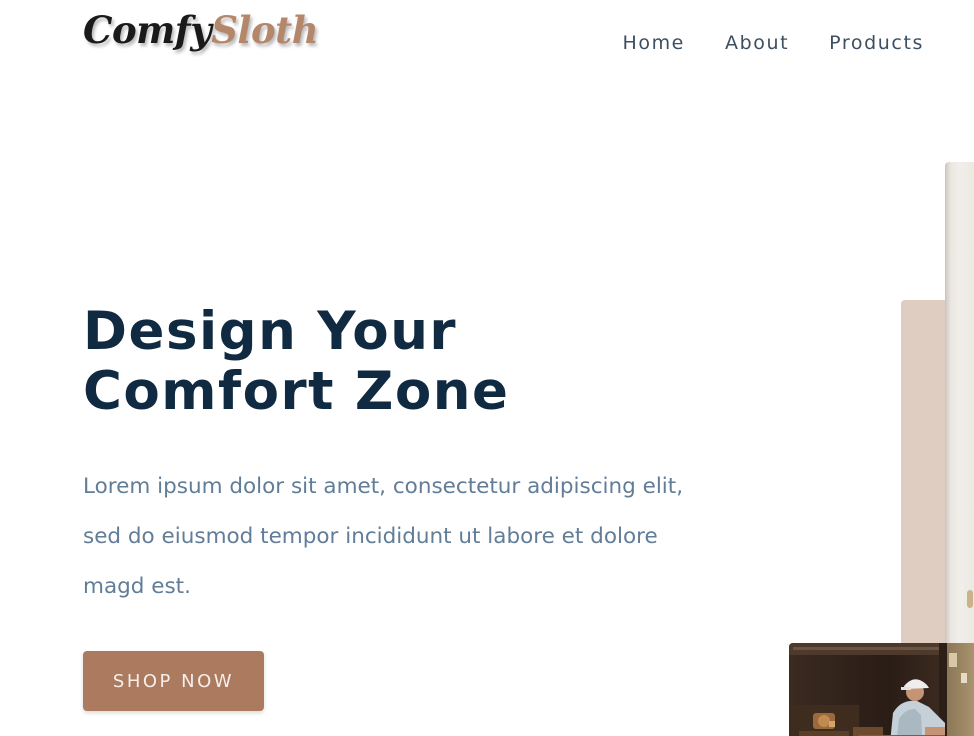  I want to click on workshop-photo-illustration, so click(881, 689).